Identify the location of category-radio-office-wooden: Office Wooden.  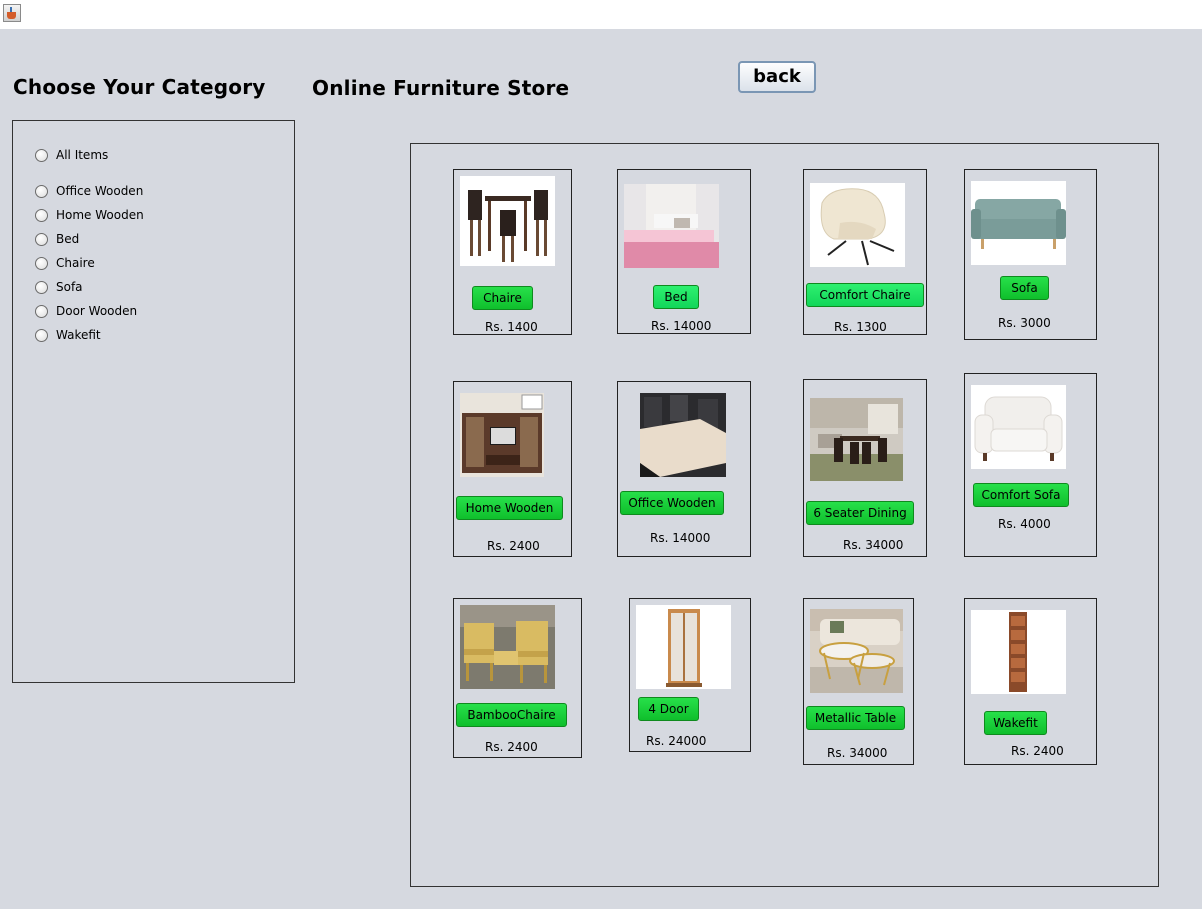
(89, 191).